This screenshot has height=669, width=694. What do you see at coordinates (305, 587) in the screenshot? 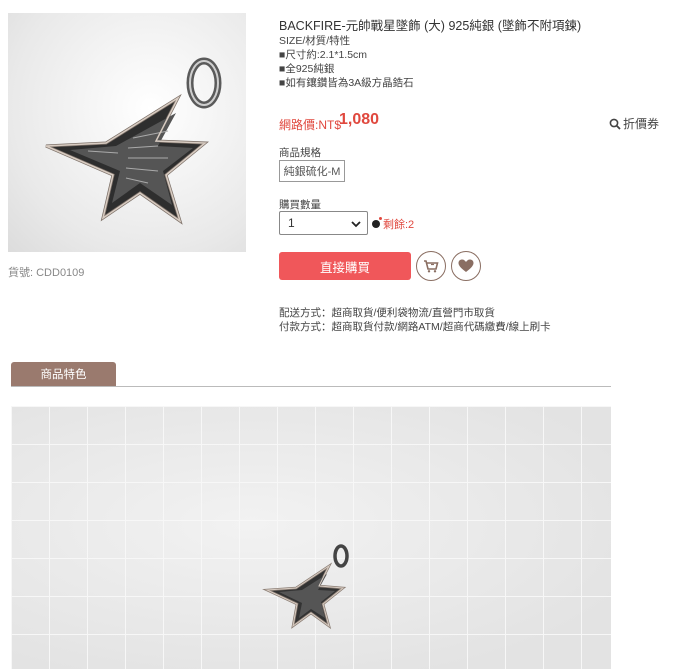
I see `star-pendant-photo` at bounding box center [305, 587].